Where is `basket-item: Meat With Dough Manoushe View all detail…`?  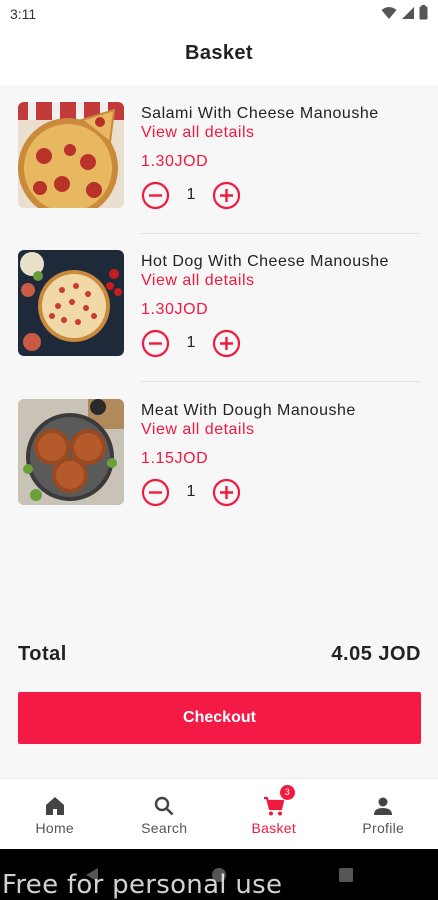
basket-item: Meat With Dough Manoushe View all detail… is located at coordinates (219, 464).